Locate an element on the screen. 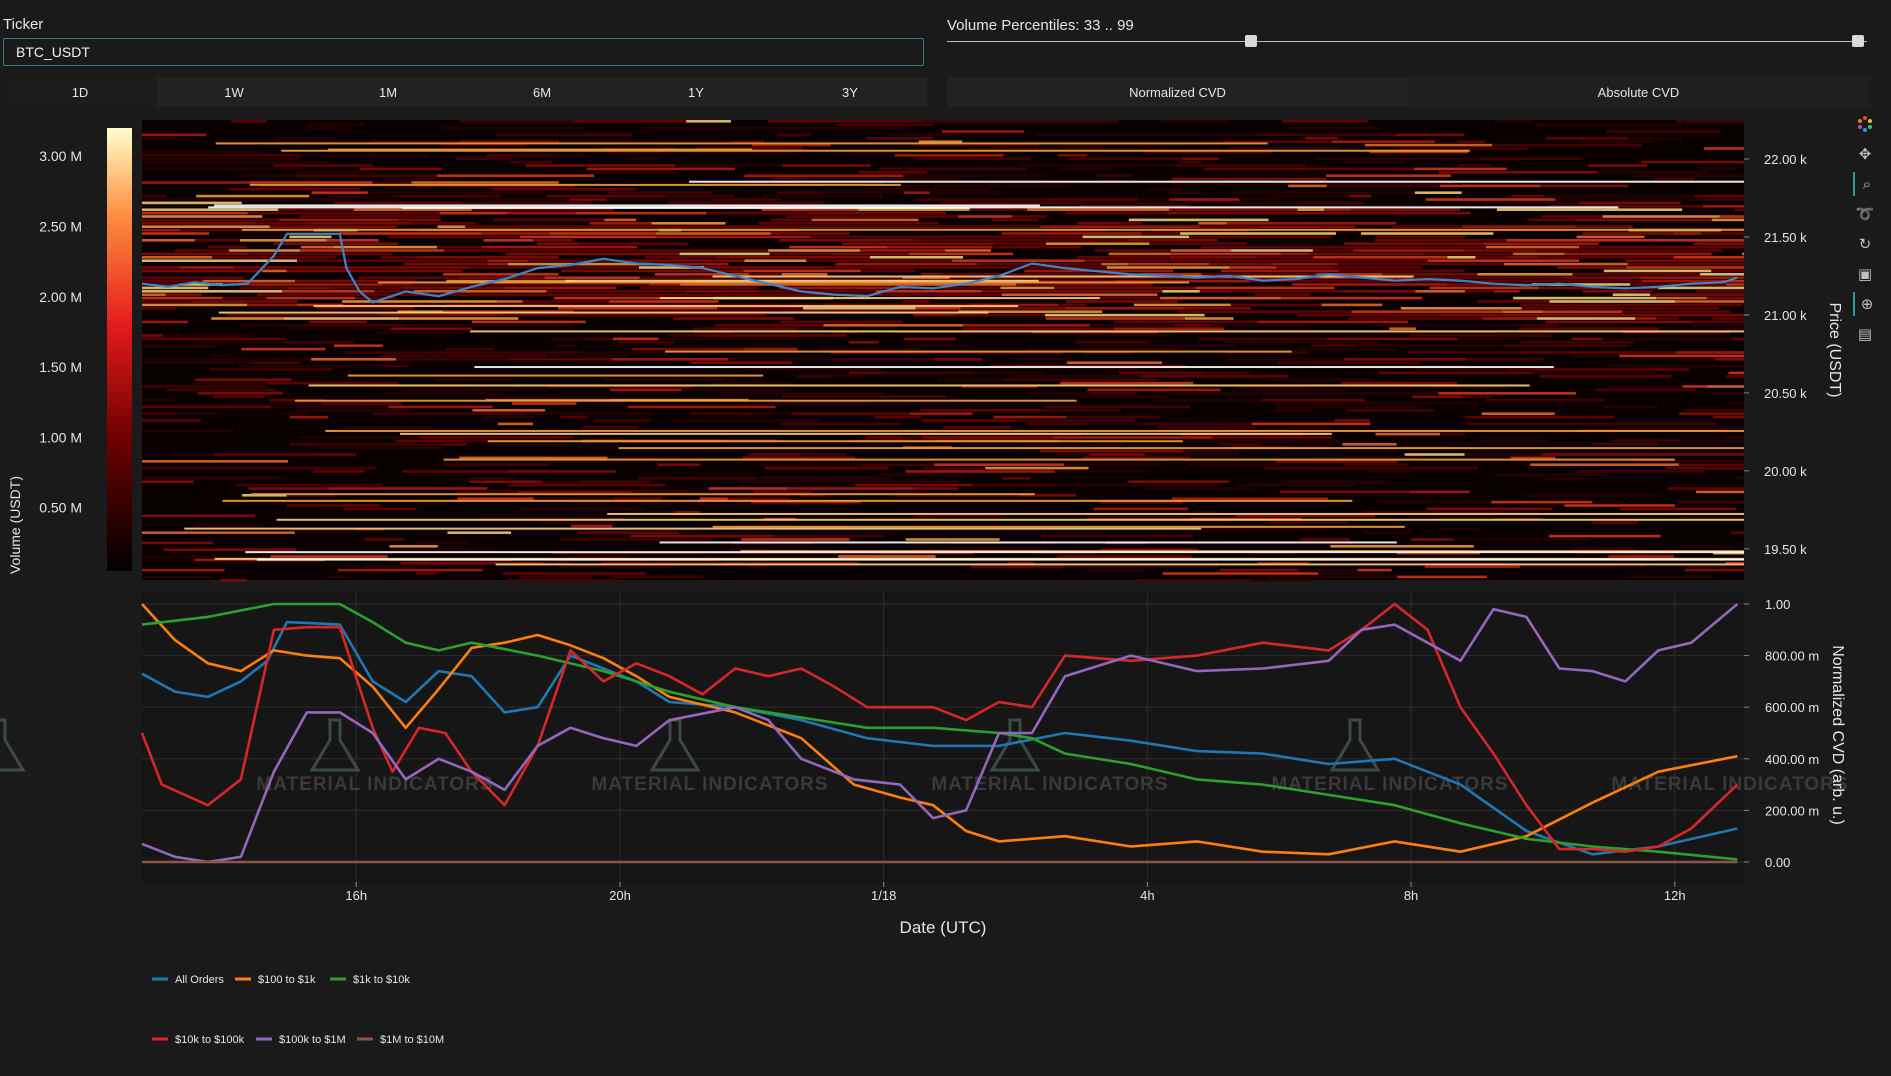  colorbar-tick-label: 1.50 M is located at coordinates (60, 367).